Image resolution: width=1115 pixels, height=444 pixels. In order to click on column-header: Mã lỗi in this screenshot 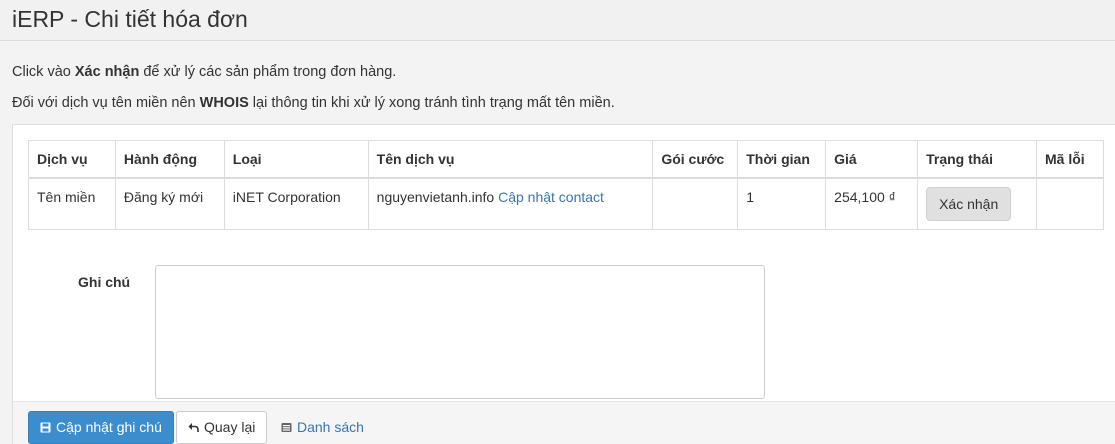, I will do `click(1070, 159)`.